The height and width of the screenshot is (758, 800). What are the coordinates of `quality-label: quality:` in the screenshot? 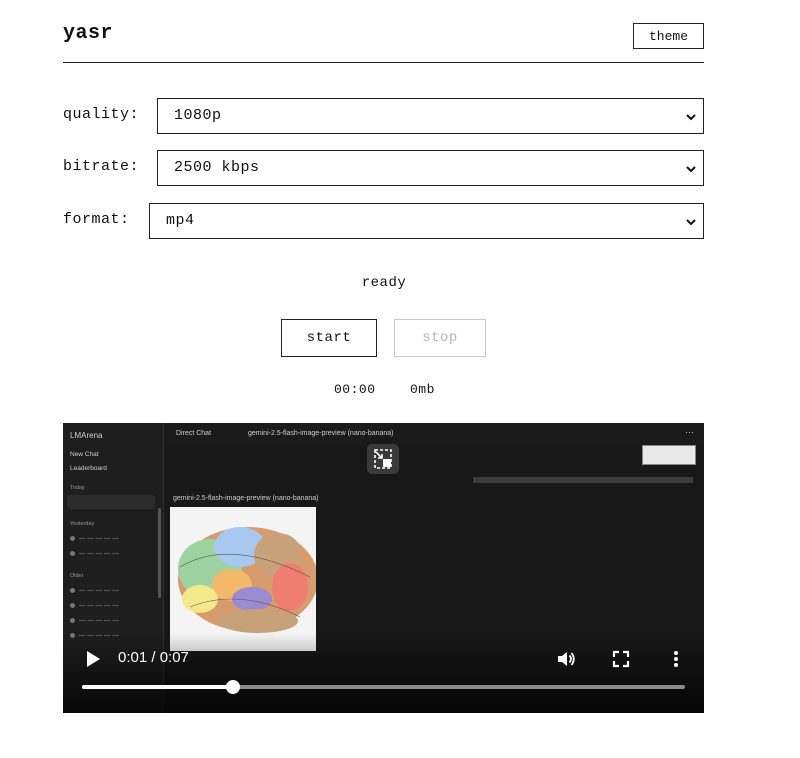 It's located at (101, 114).